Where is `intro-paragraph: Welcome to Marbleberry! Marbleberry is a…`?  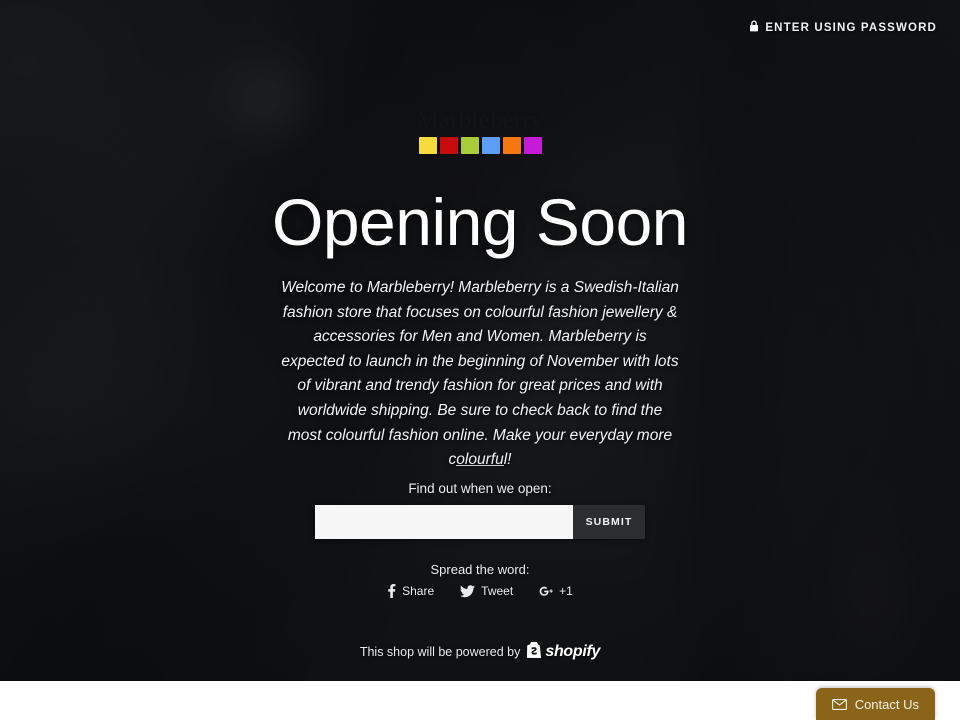 intro-paragraph: Welcome to Marbleberry! Marbleberry is a… is located at coordinates (480, 374).